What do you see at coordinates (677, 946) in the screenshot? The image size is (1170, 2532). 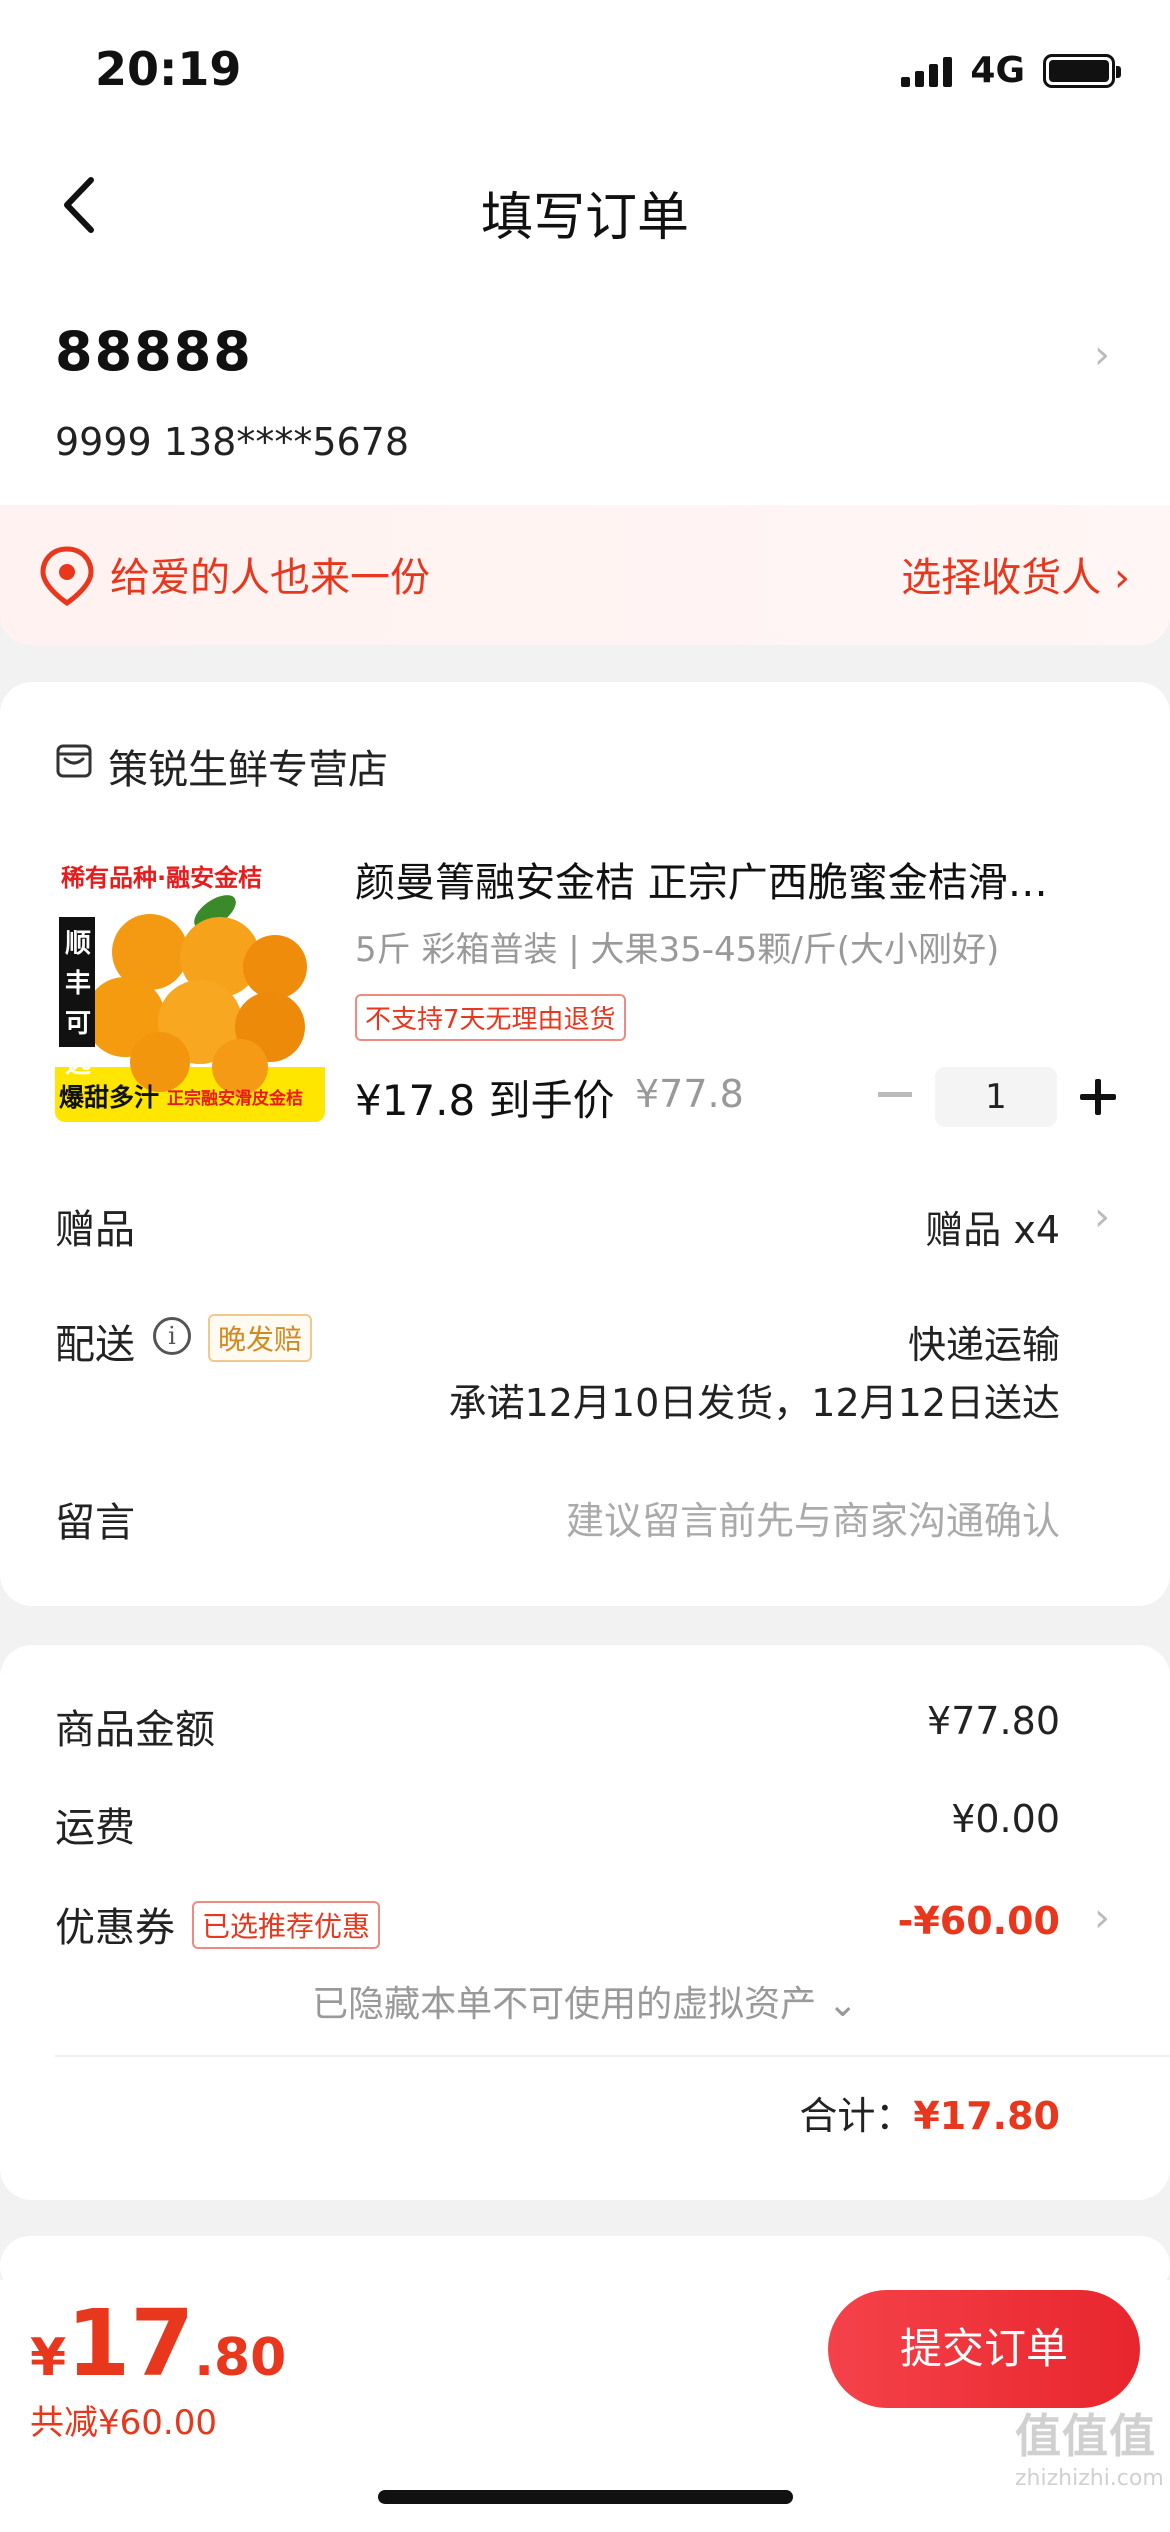 I see `product-spec: 5斤 彩箱普装 | 大果35-45颗/斤(大小刚好)` at bounding box center [677, 946].